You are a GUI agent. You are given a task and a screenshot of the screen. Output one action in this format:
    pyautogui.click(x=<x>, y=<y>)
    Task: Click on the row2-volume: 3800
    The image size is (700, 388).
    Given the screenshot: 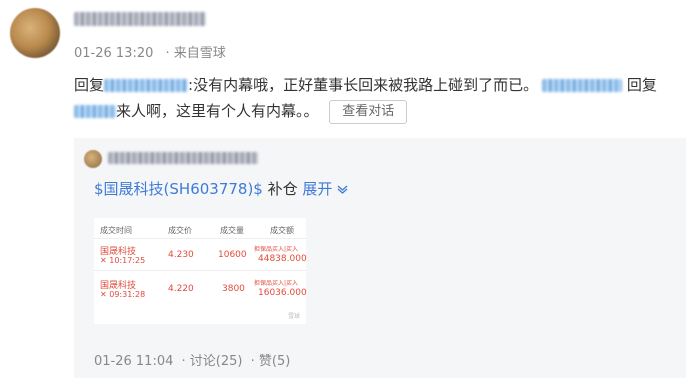 What is the action you would take?
    pyautogui.click(x=233, y=289)
    